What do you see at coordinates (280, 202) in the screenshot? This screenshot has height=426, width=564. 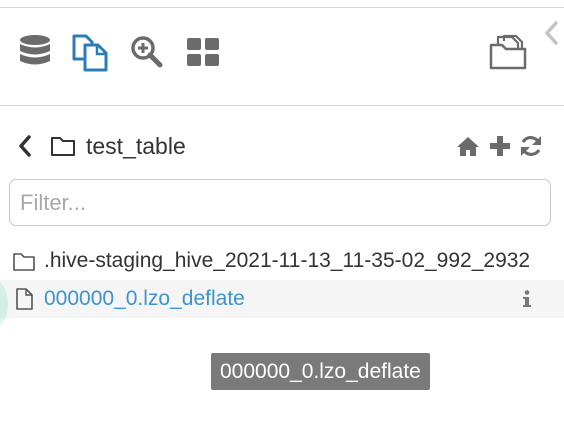 I see `filter-input` at bounding box center [280, 202].